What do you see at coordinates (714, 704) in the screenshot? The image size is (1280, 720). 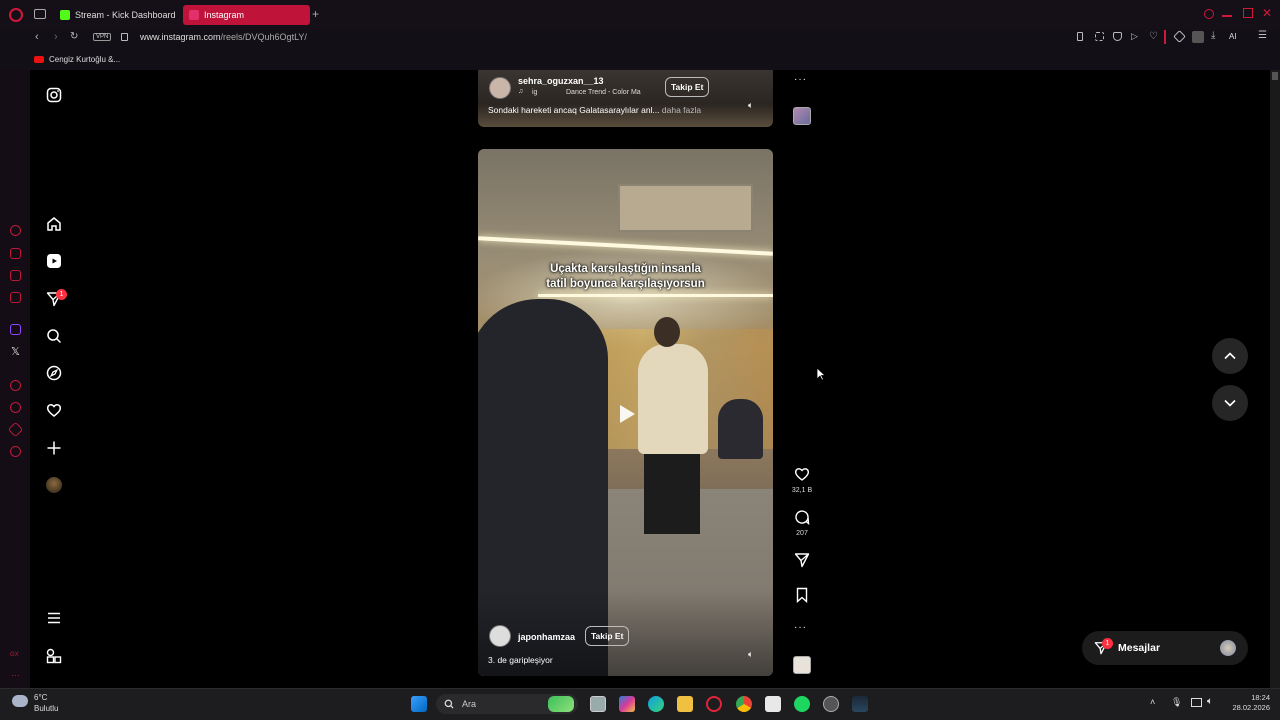 I see `opera-gx-icon` at bounding box center [714, 704].